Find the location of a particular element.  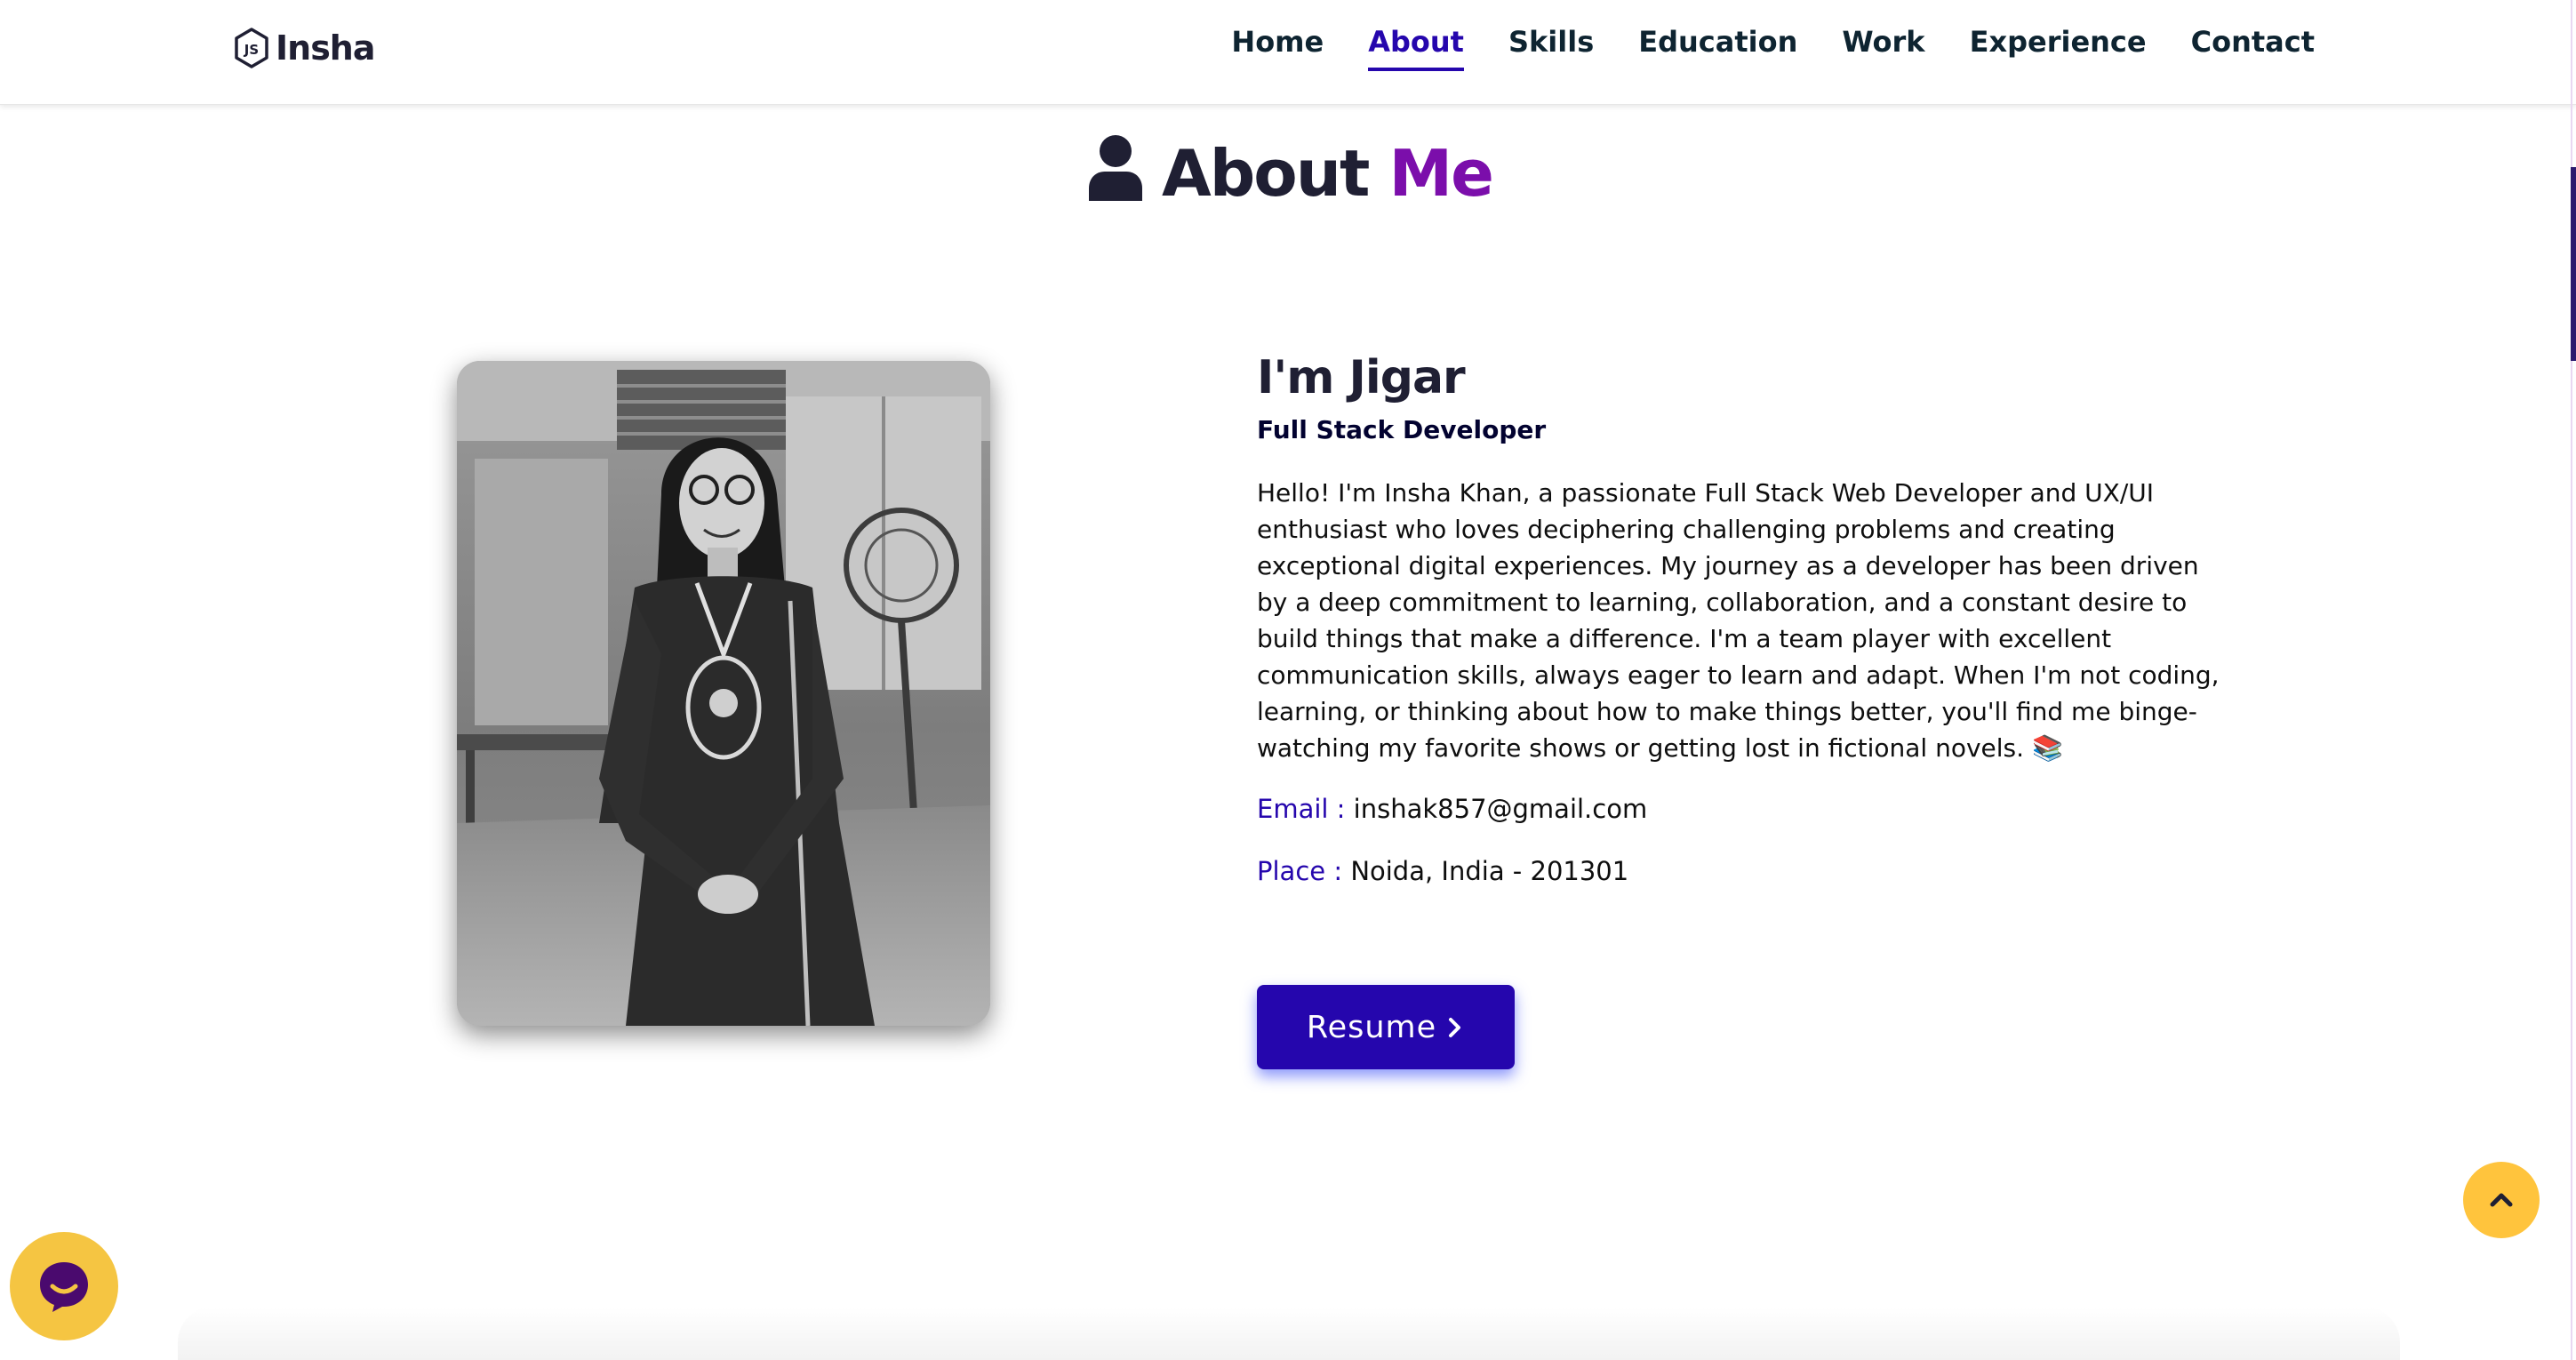

chat-widget-button is located at coordinates (64, 1286).